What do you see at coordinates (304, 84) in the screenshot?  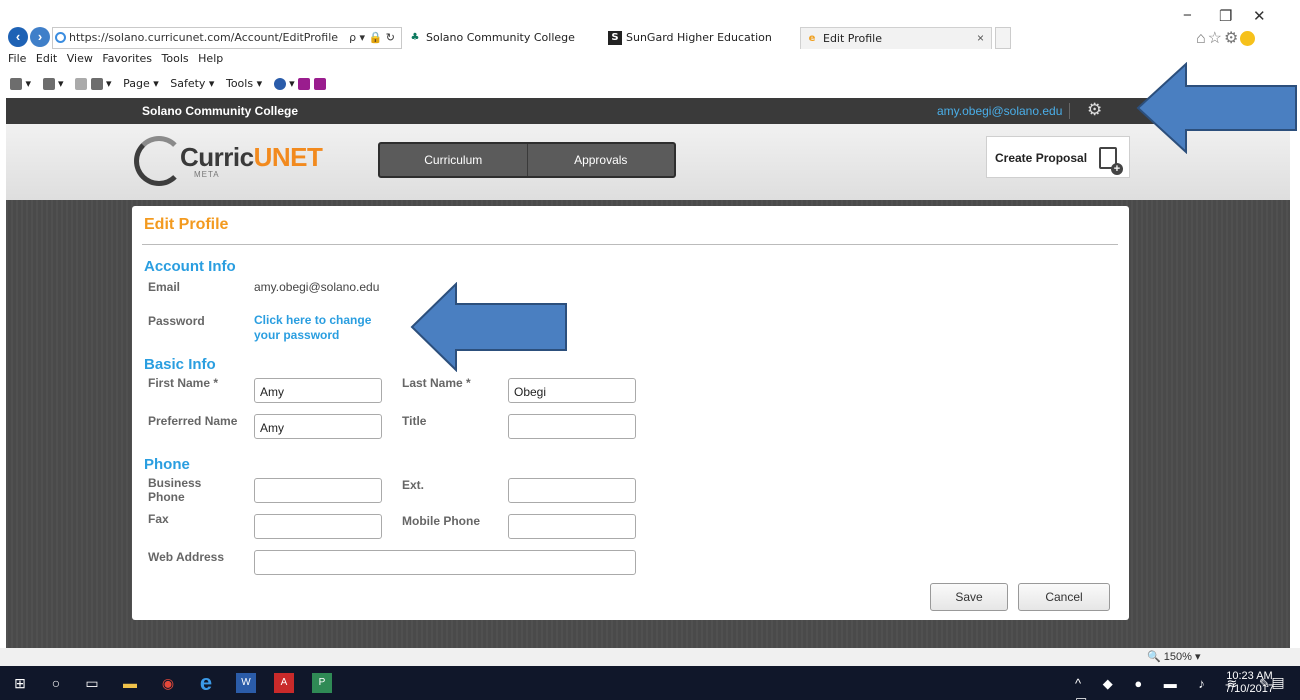 I see `onenote-icon` at bounding box center [304, 84].